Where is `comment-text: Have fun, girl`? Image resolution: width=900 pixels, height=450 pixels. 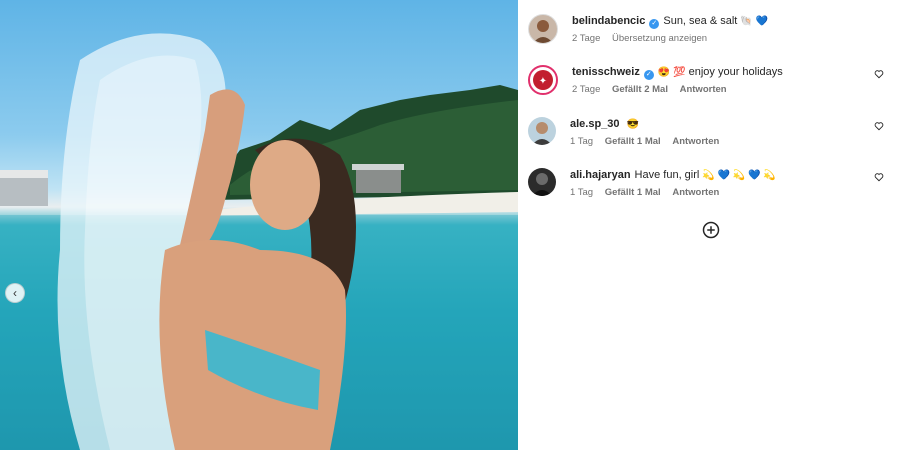
comment-text: Have fun, girl is located at coordinates (667, 175).